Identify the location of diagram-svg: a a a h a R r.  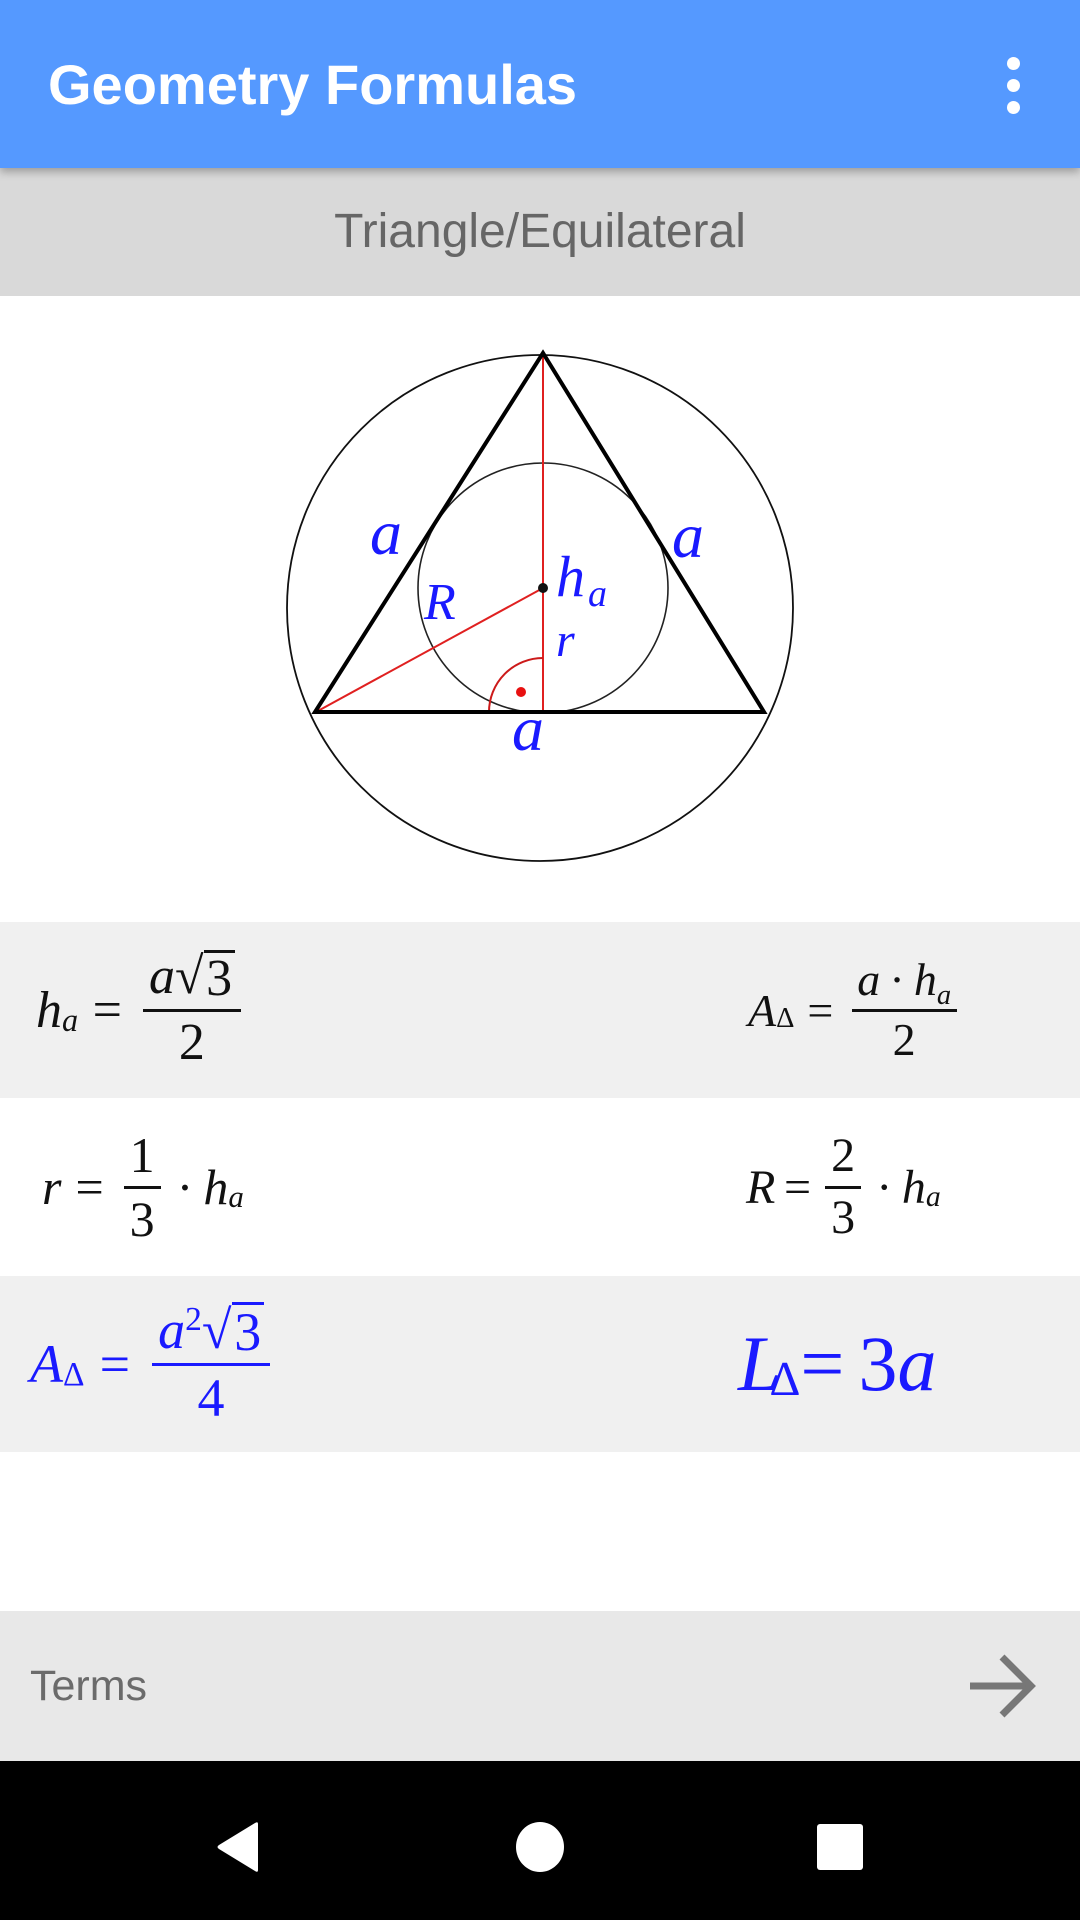
(540, 605).